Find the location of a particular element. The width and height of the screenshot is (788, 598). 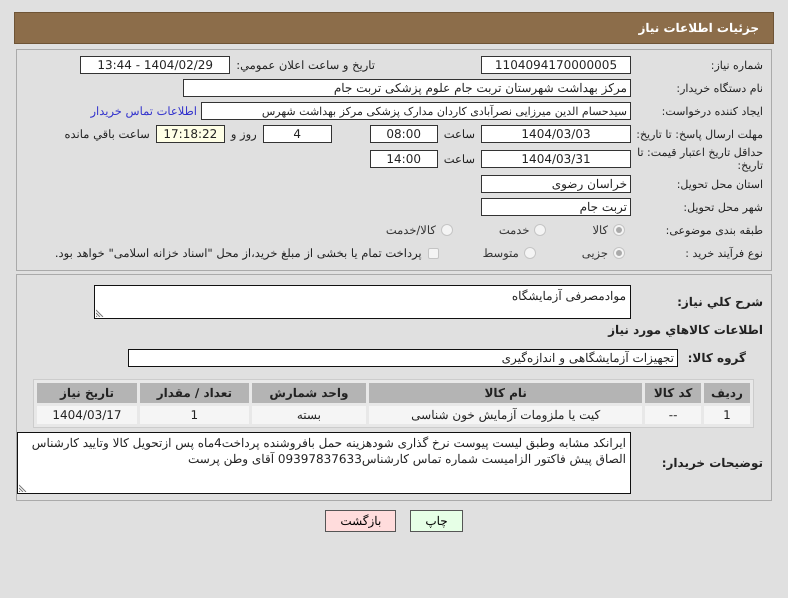

text-field: 1404/03/03 is located at coordinates (556, 134).